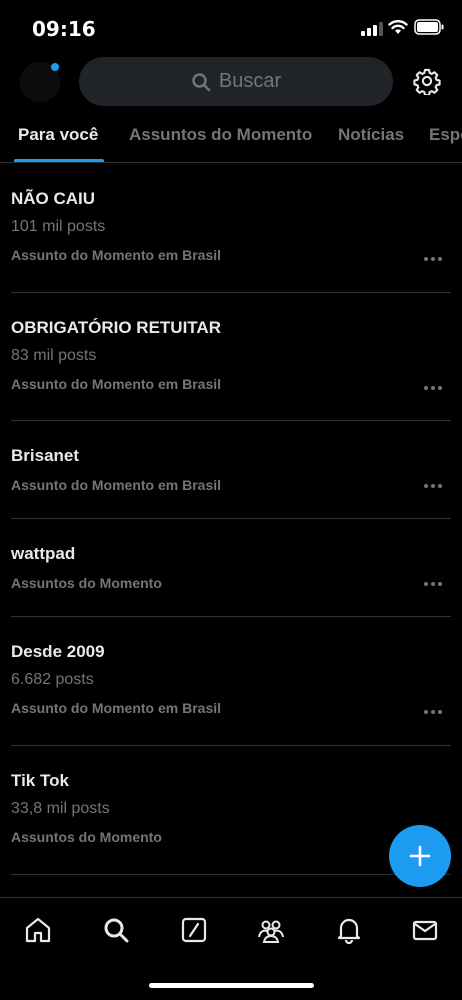 The width and height of the screenshot is (462, 1000). Describe the element at coordinates (271, 930) in the screenshot. I see `communities-icon` at that location.